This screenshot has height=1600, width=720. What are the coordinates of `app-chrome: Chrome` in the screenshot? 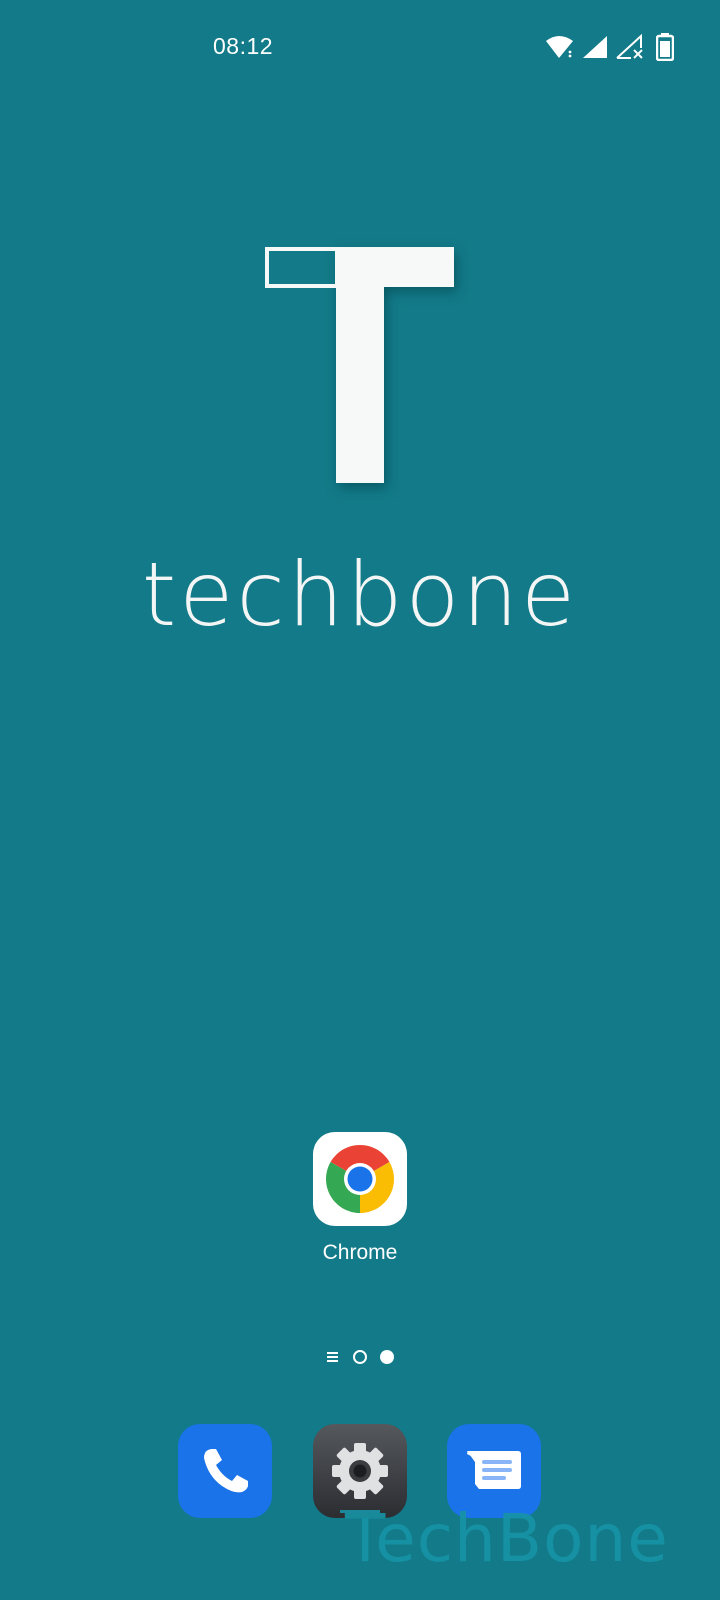 It's located at (360, 1202).